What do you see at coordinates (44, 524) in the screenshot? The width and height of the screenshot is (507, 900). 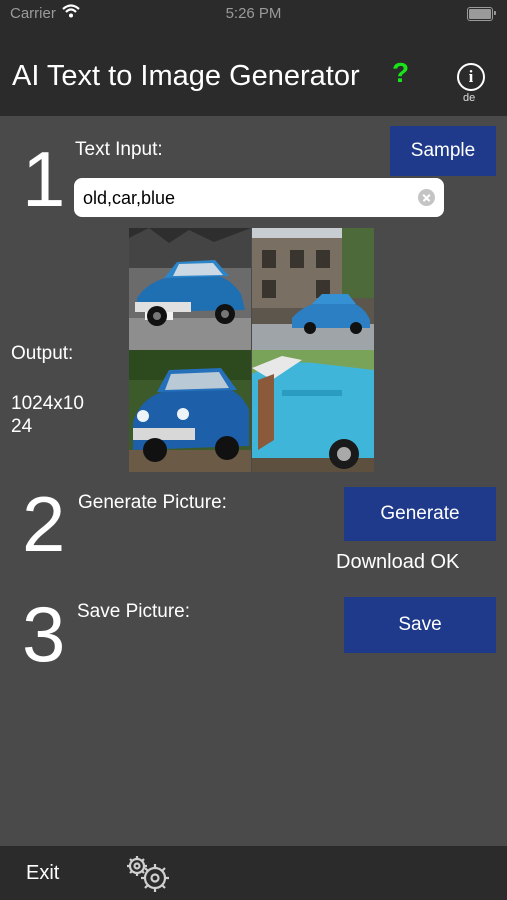 I see `step-2-number: 2` at bounding box center [44, 524].